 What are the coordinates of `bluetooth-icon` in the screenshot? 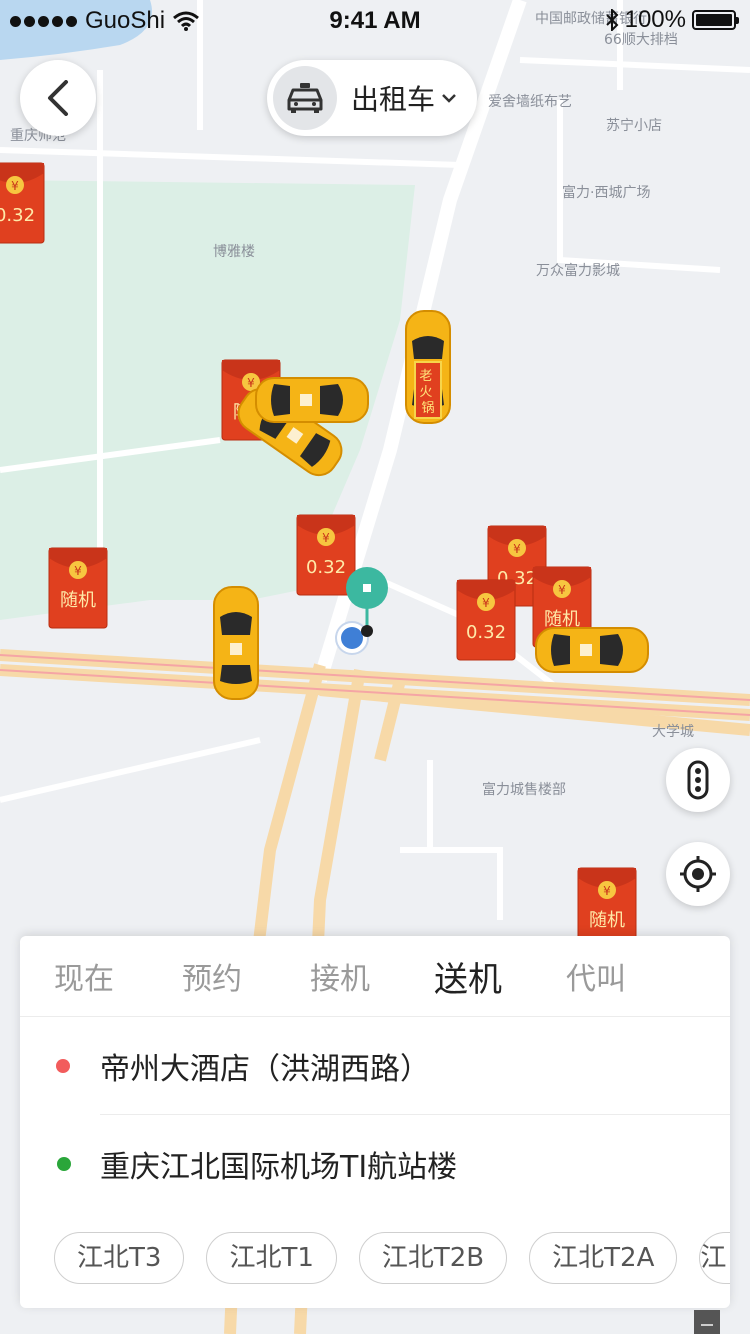 It's located at (612, 20).